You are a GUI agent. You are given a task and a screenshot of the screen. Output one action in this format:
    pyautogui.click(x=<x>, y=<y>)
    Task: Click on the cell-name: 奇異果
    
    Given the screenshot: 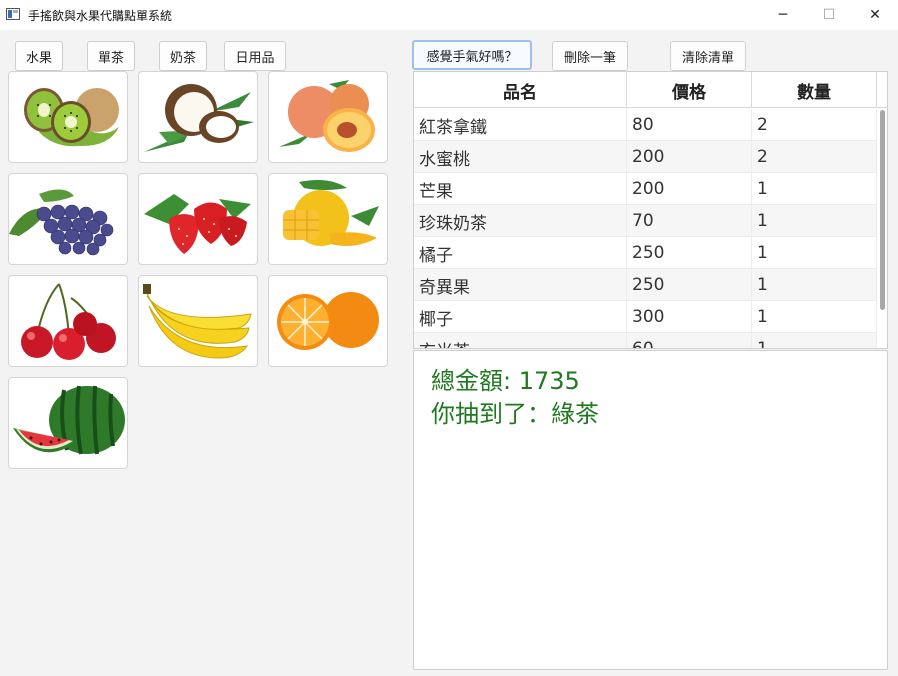 What is the action you would take?
    pyautogui.click(x=520, y=285)
    